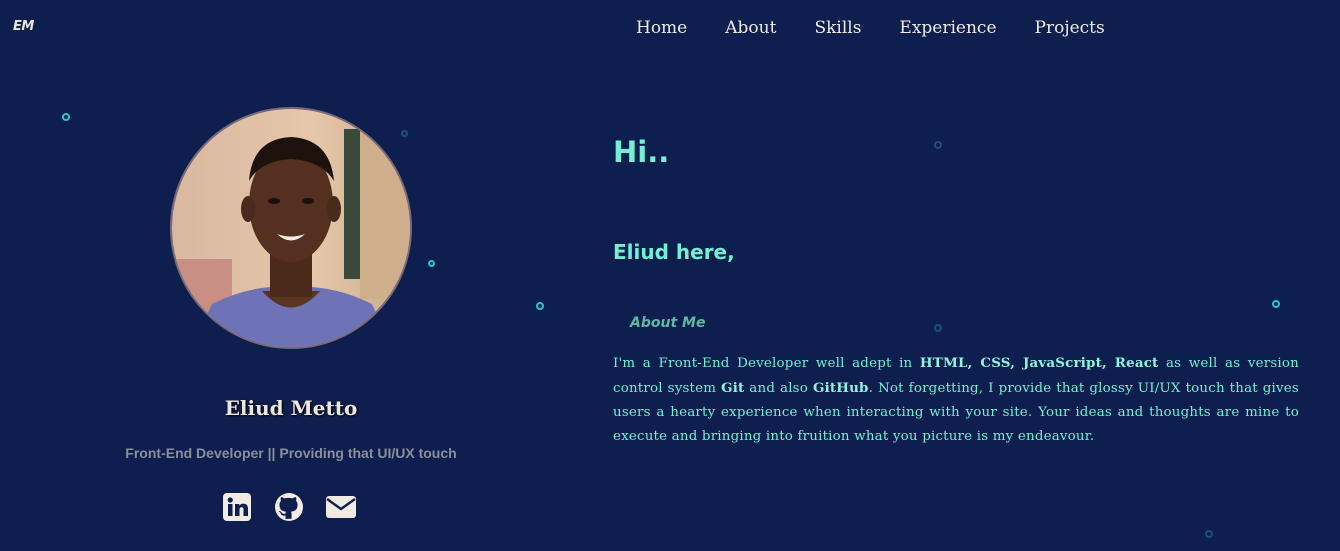  What do you see at coordinates (674, 252) in the screenshot?
I see `hero-name-intro: Eliud here,` at bounding box center [674, 252].